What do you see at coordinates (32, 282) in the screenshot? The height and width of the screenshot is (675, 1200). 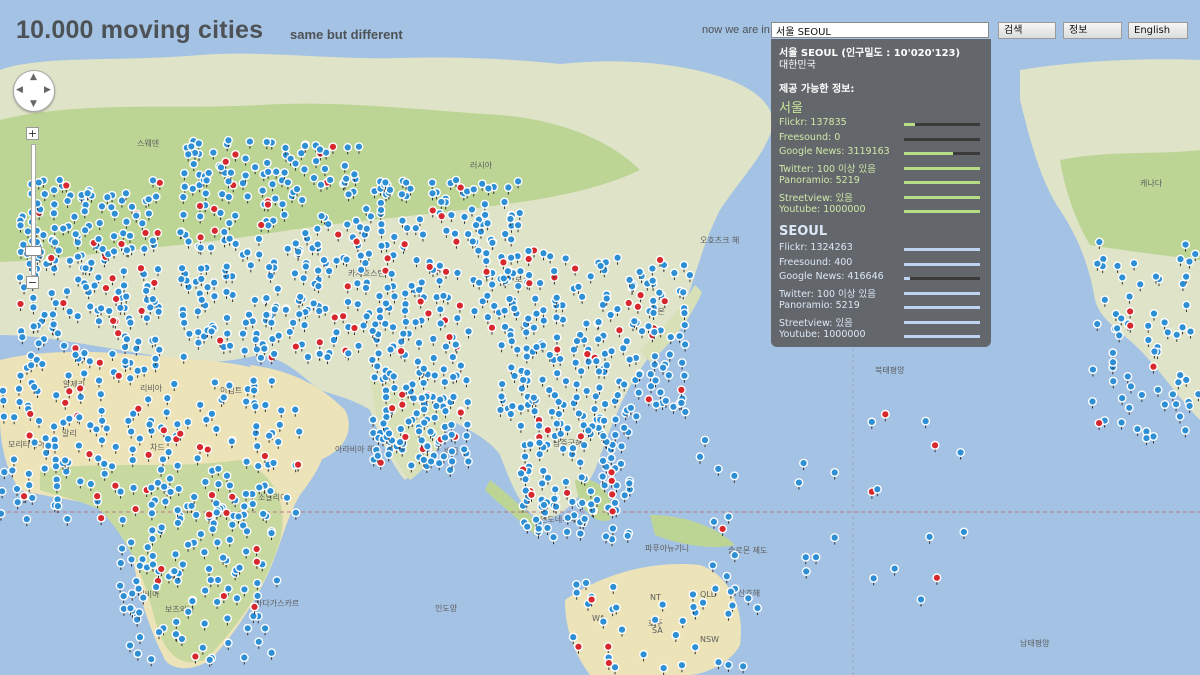 I see `zoom-out-button: −` at bounding box center [32, 282].